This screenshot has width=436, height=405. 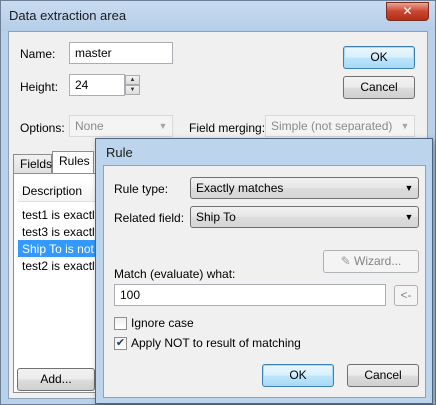 I want to click on match-field: 100, so click(x=250, y=295).